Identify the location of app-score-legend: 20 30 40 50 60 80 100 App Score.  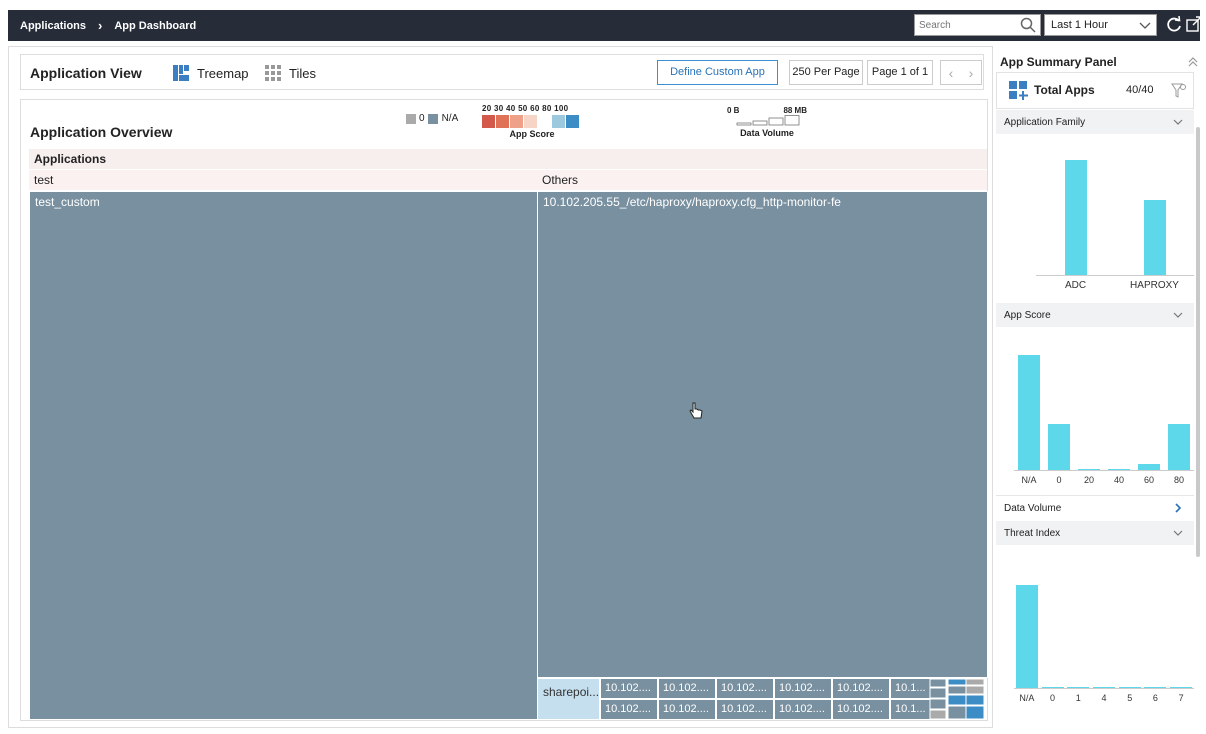
(537, 121).